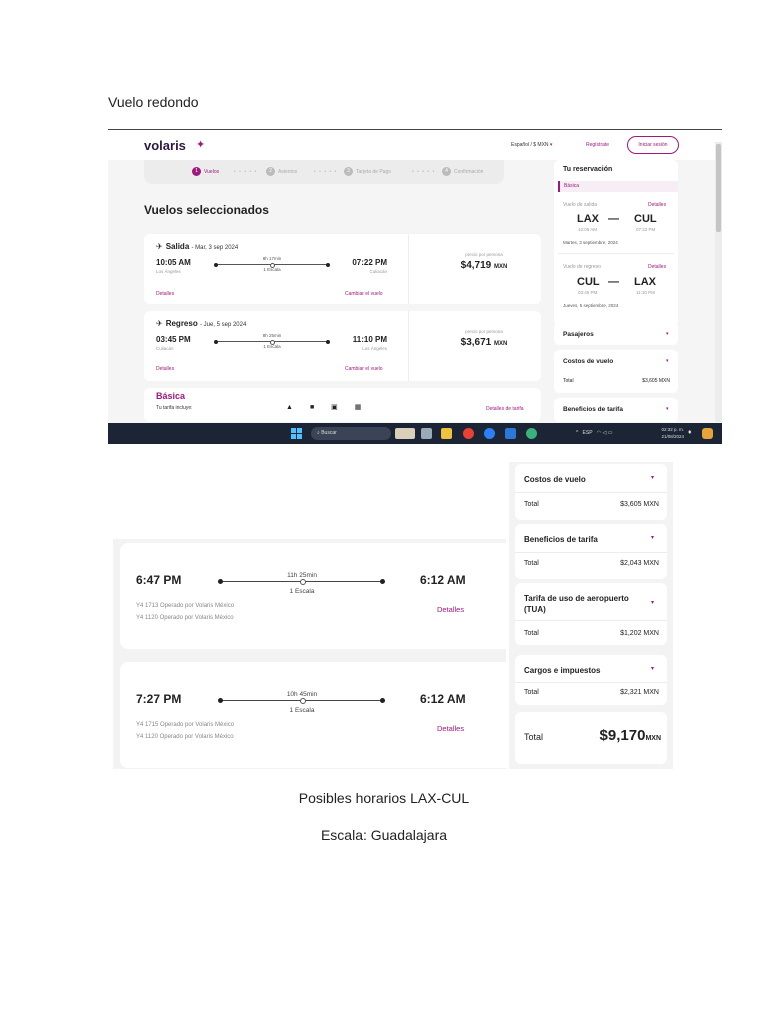  What do you see at coordinates (212, 171) in the screenshot?
I see `step-label: Vuelos` at bounding box center [212, 171].